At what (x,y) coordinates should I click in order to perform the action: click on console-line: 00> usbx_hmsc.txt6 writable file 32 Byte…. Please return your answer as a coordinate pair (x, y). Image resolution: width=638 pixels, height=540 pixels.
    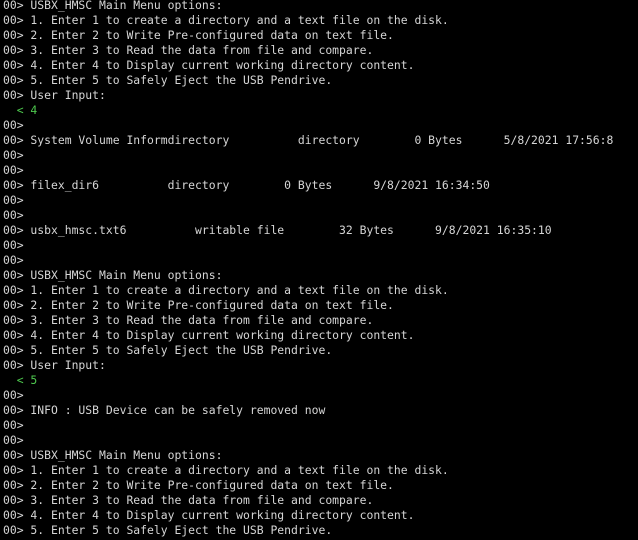
    Looking at the image, I should click on (277, 230).